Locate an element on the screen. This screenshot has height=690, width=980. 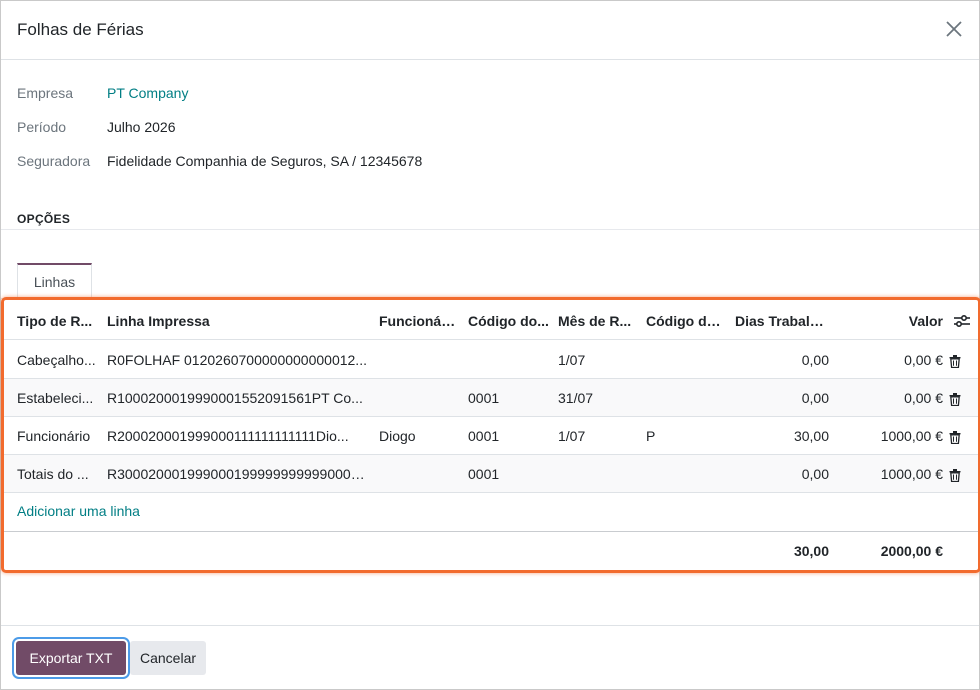
seguradora-label: Seguradora is located at coordinates (54, 161).